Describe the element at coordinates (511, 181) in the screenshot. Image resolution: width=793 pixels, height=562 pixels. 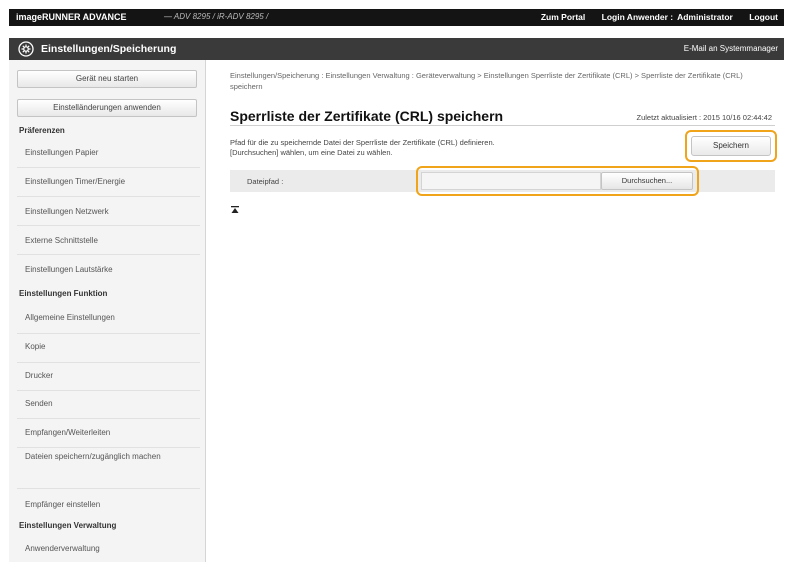
I see `filepath-input` at that location.